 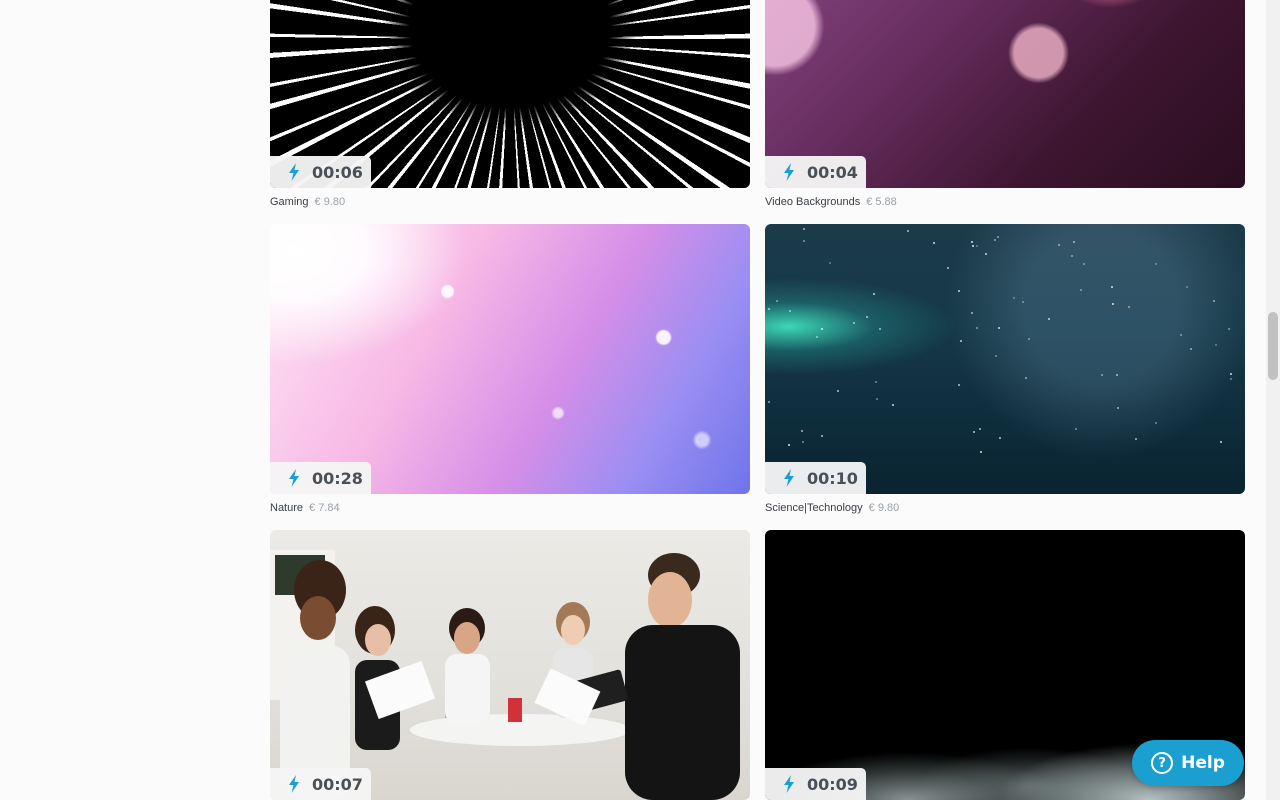 What do you see at coordinates (881, 202) in the screenshot?
I see `price: € 5.88` at bounding box center [881, 202].